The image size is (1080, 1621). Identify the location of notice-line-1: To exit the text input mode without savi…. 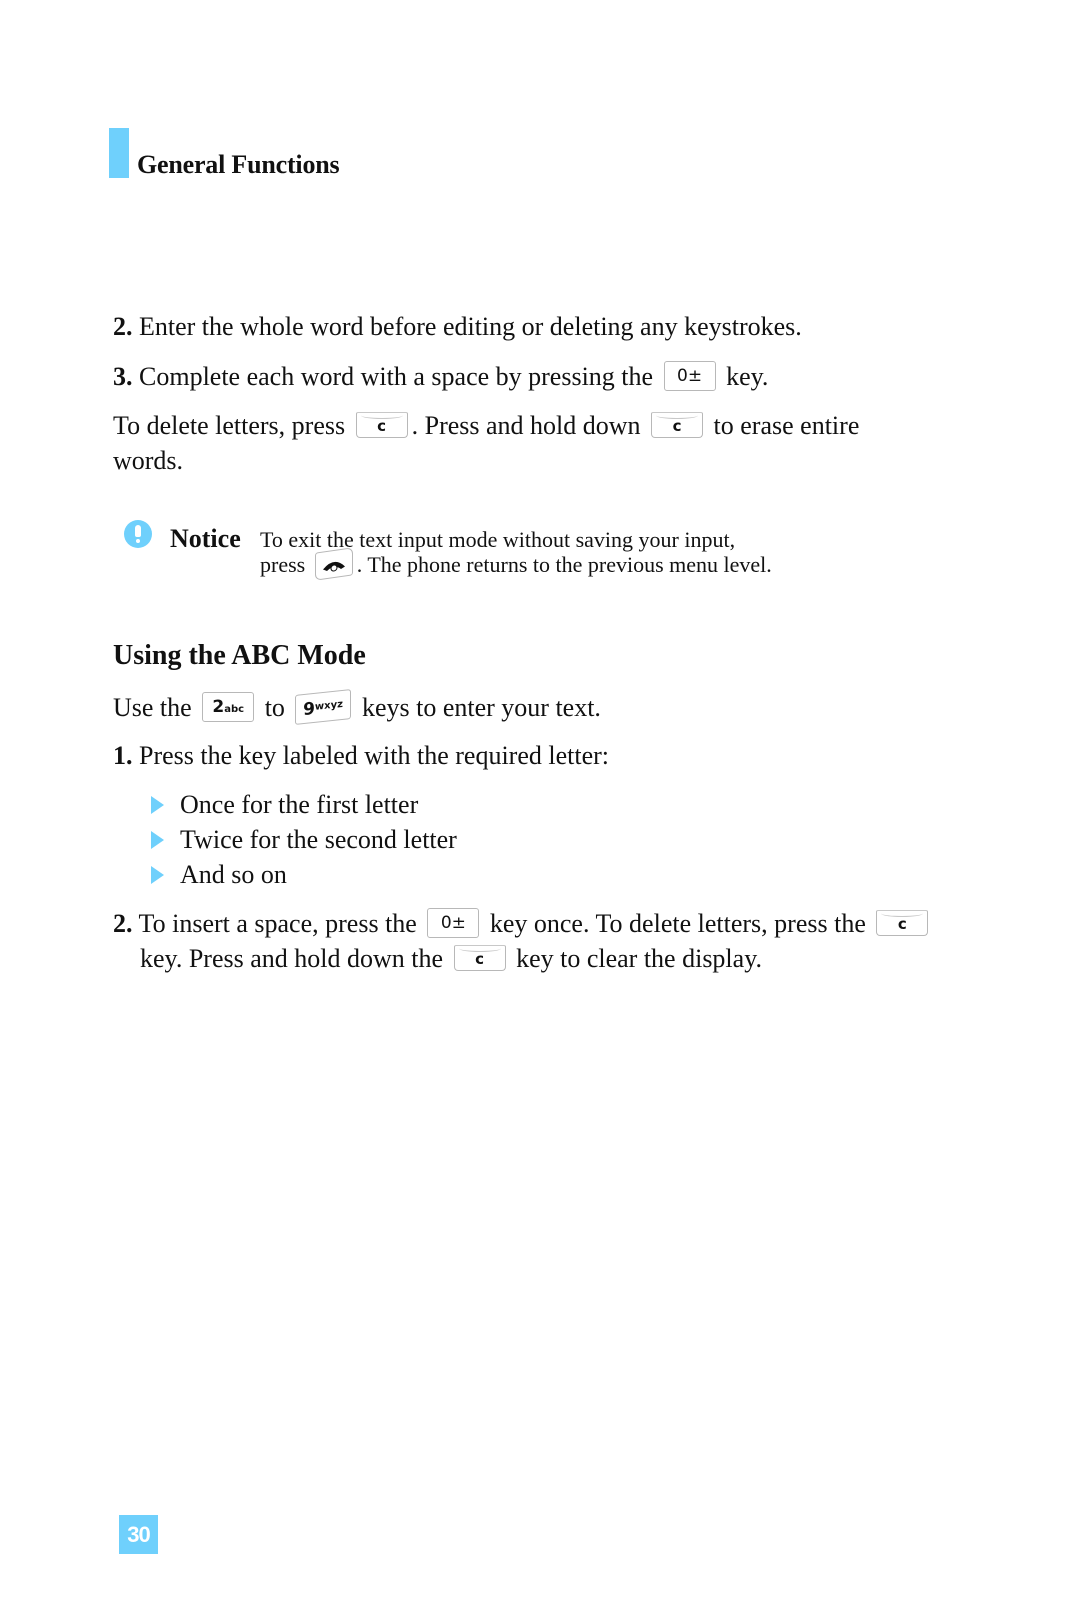
(498, 539).